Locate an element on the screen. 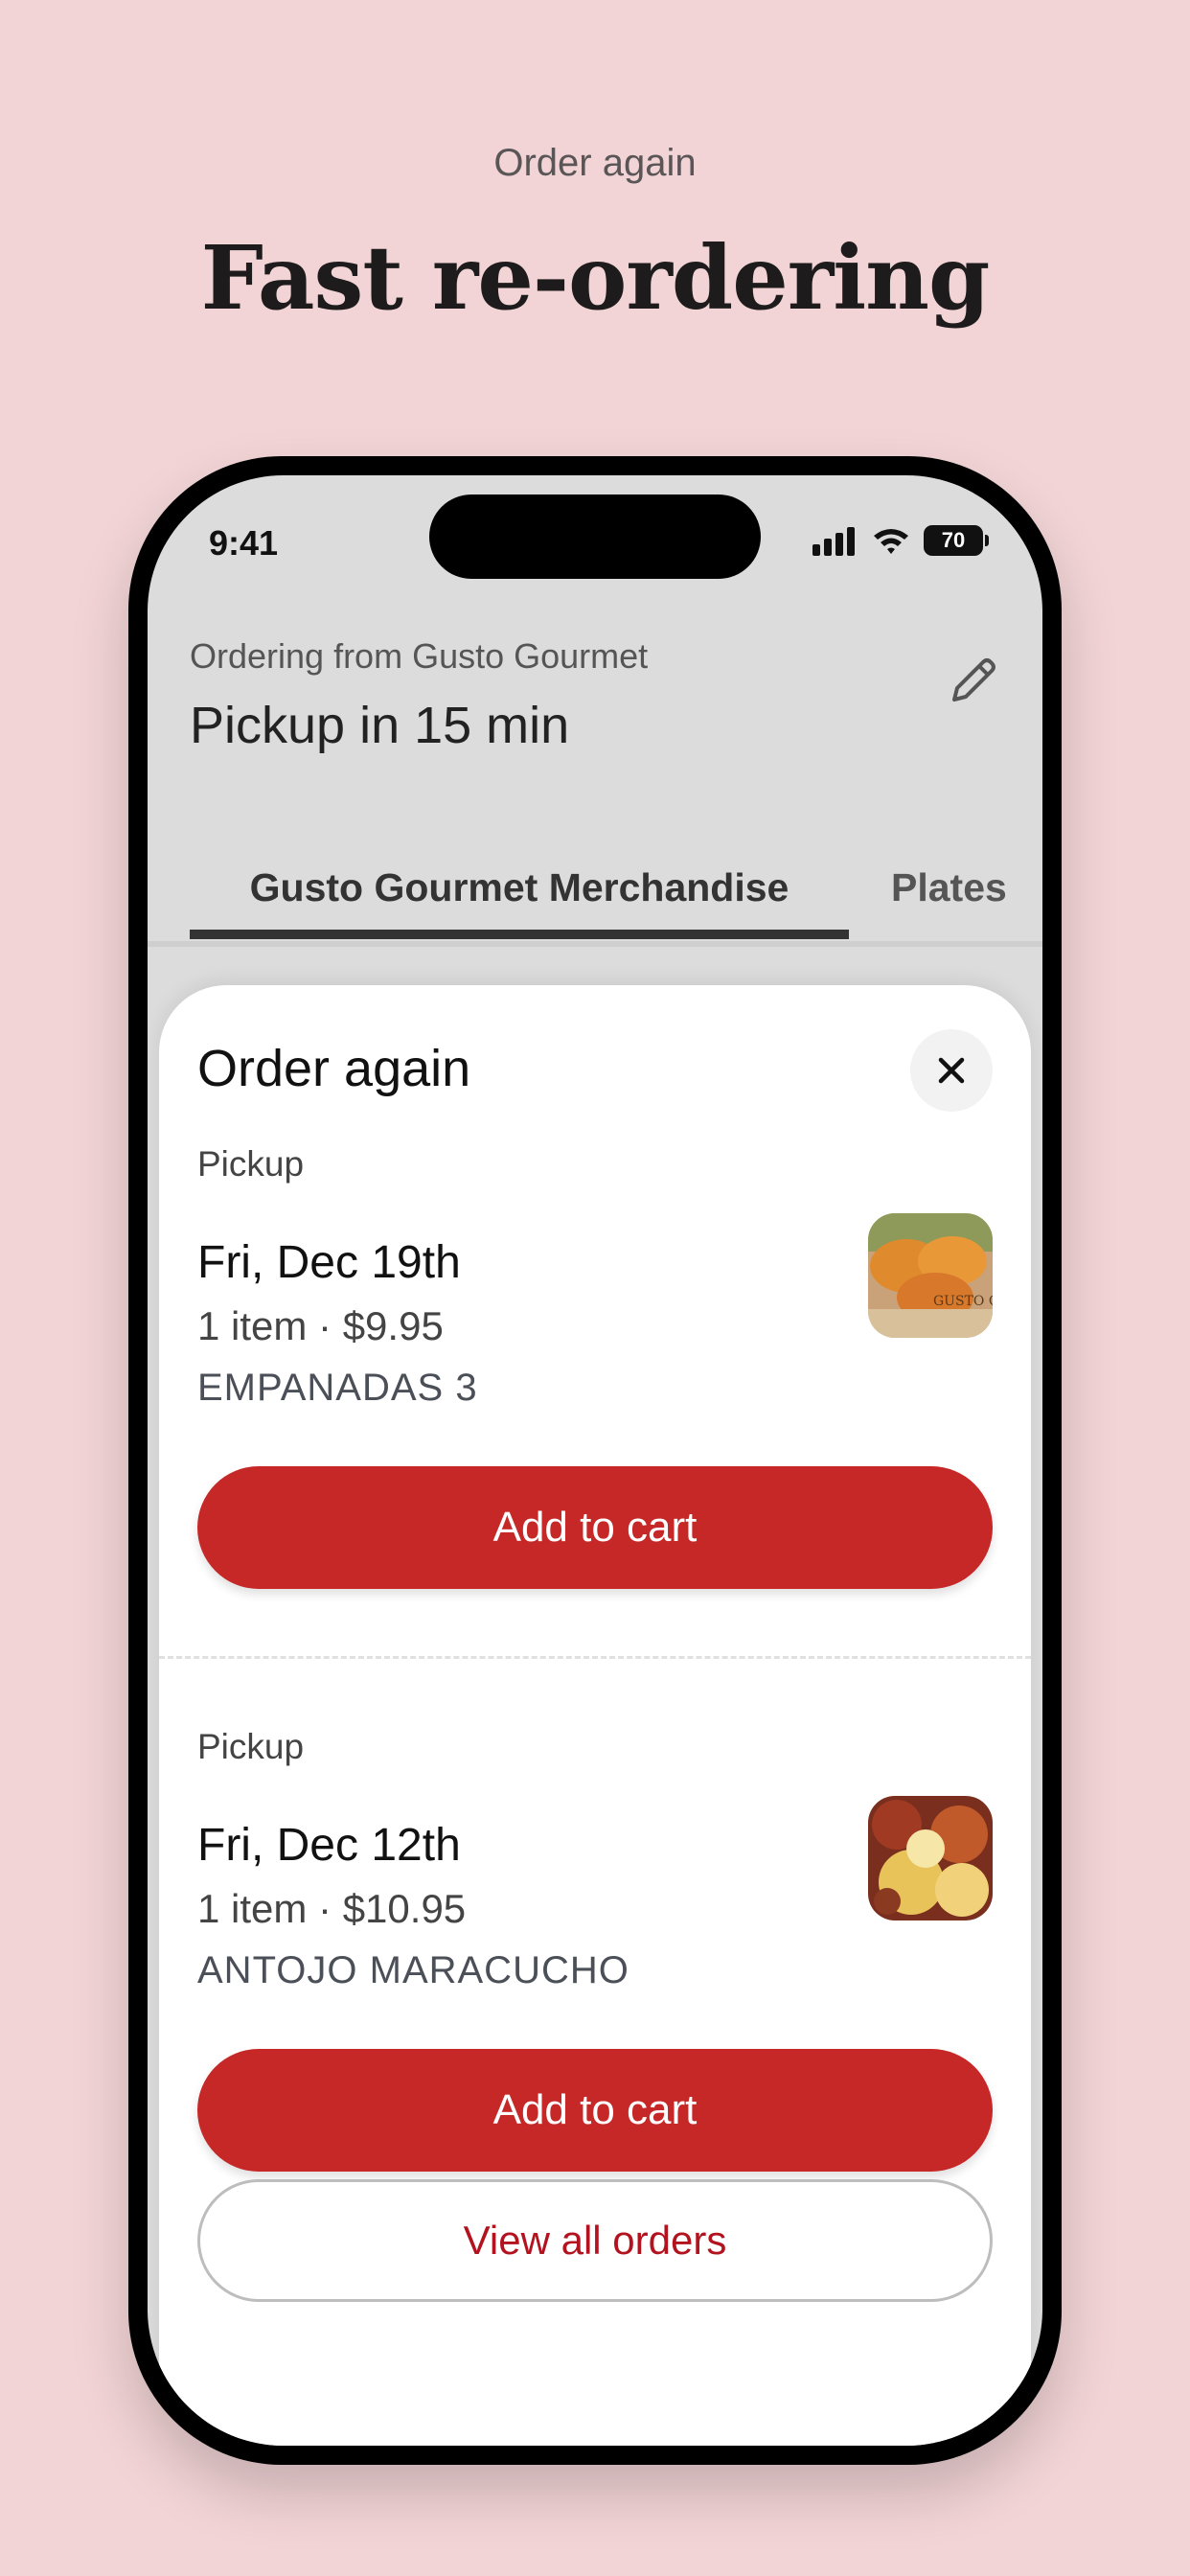 The width and height of the screenshot is (1190, 2576). sheet-title: Order again is located at coordinates (334, 1068).